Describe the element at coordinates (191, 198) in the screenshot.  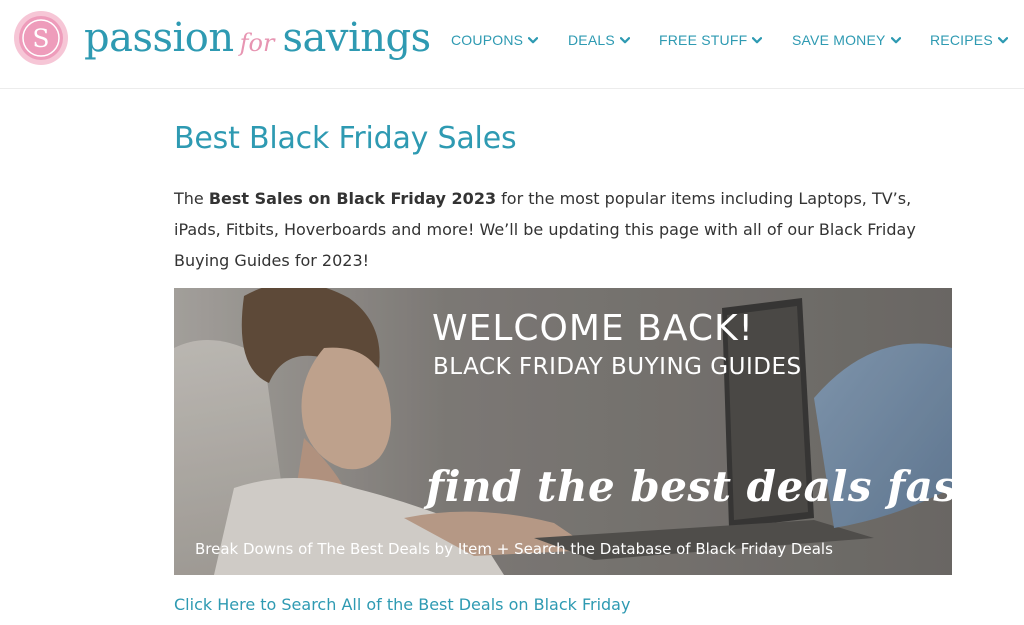
I see `intro-prefix: The` at that location.